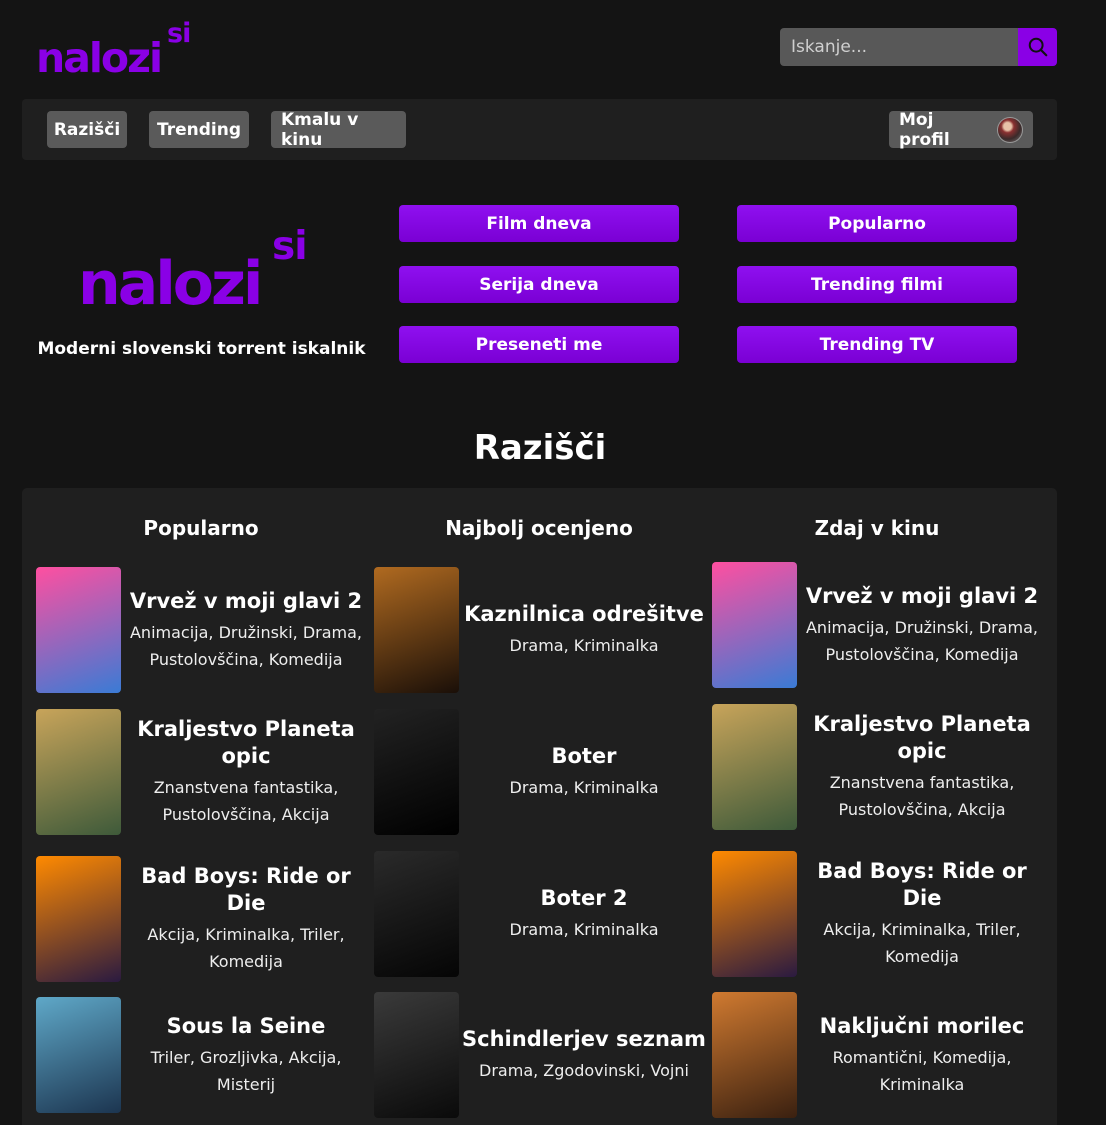 The image size is (1106, 1125). I want to click on logo-superscript: si, so click(179, 33).